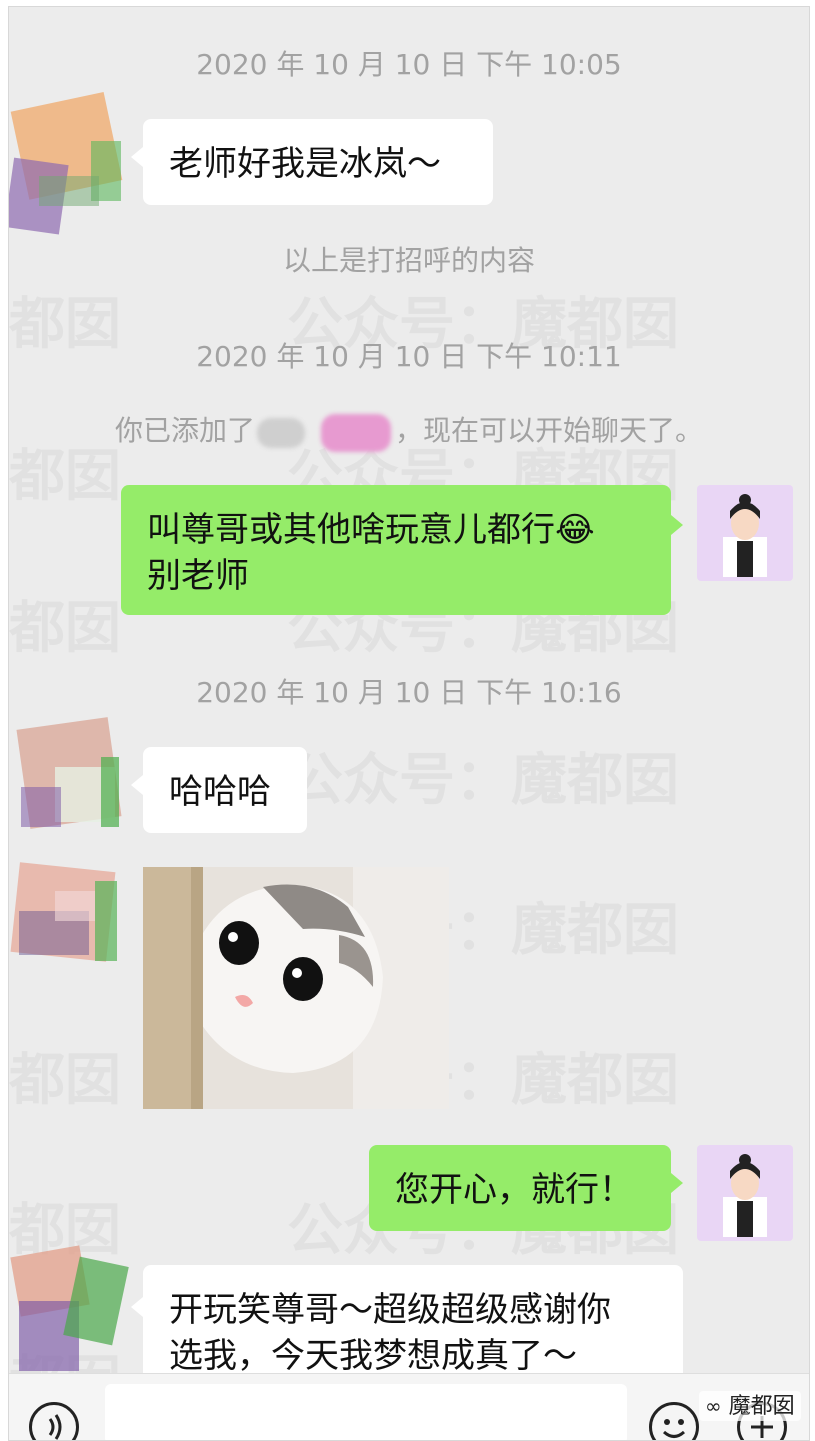 The width and height of the screenshot is (815, 1441). What do you see at coordinates (55, 1427) in the screenshot?
I see `voice-icon` at bounding box center [55, 1427].